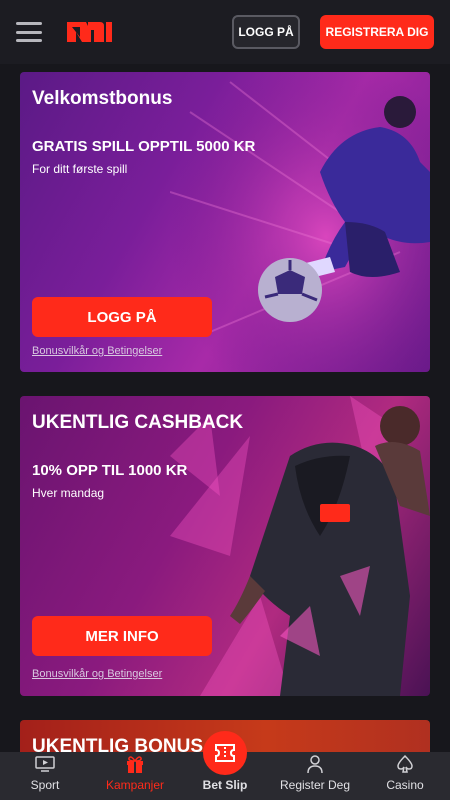  I want to click on nav-label: Casino, so click(405, 785).